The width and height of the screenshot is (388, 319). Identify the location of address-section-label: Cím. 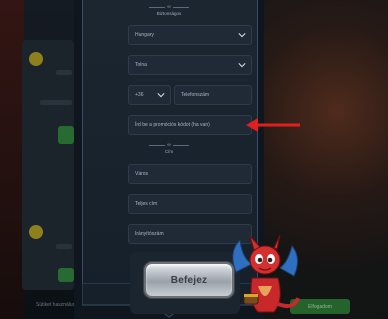
(169, 151).